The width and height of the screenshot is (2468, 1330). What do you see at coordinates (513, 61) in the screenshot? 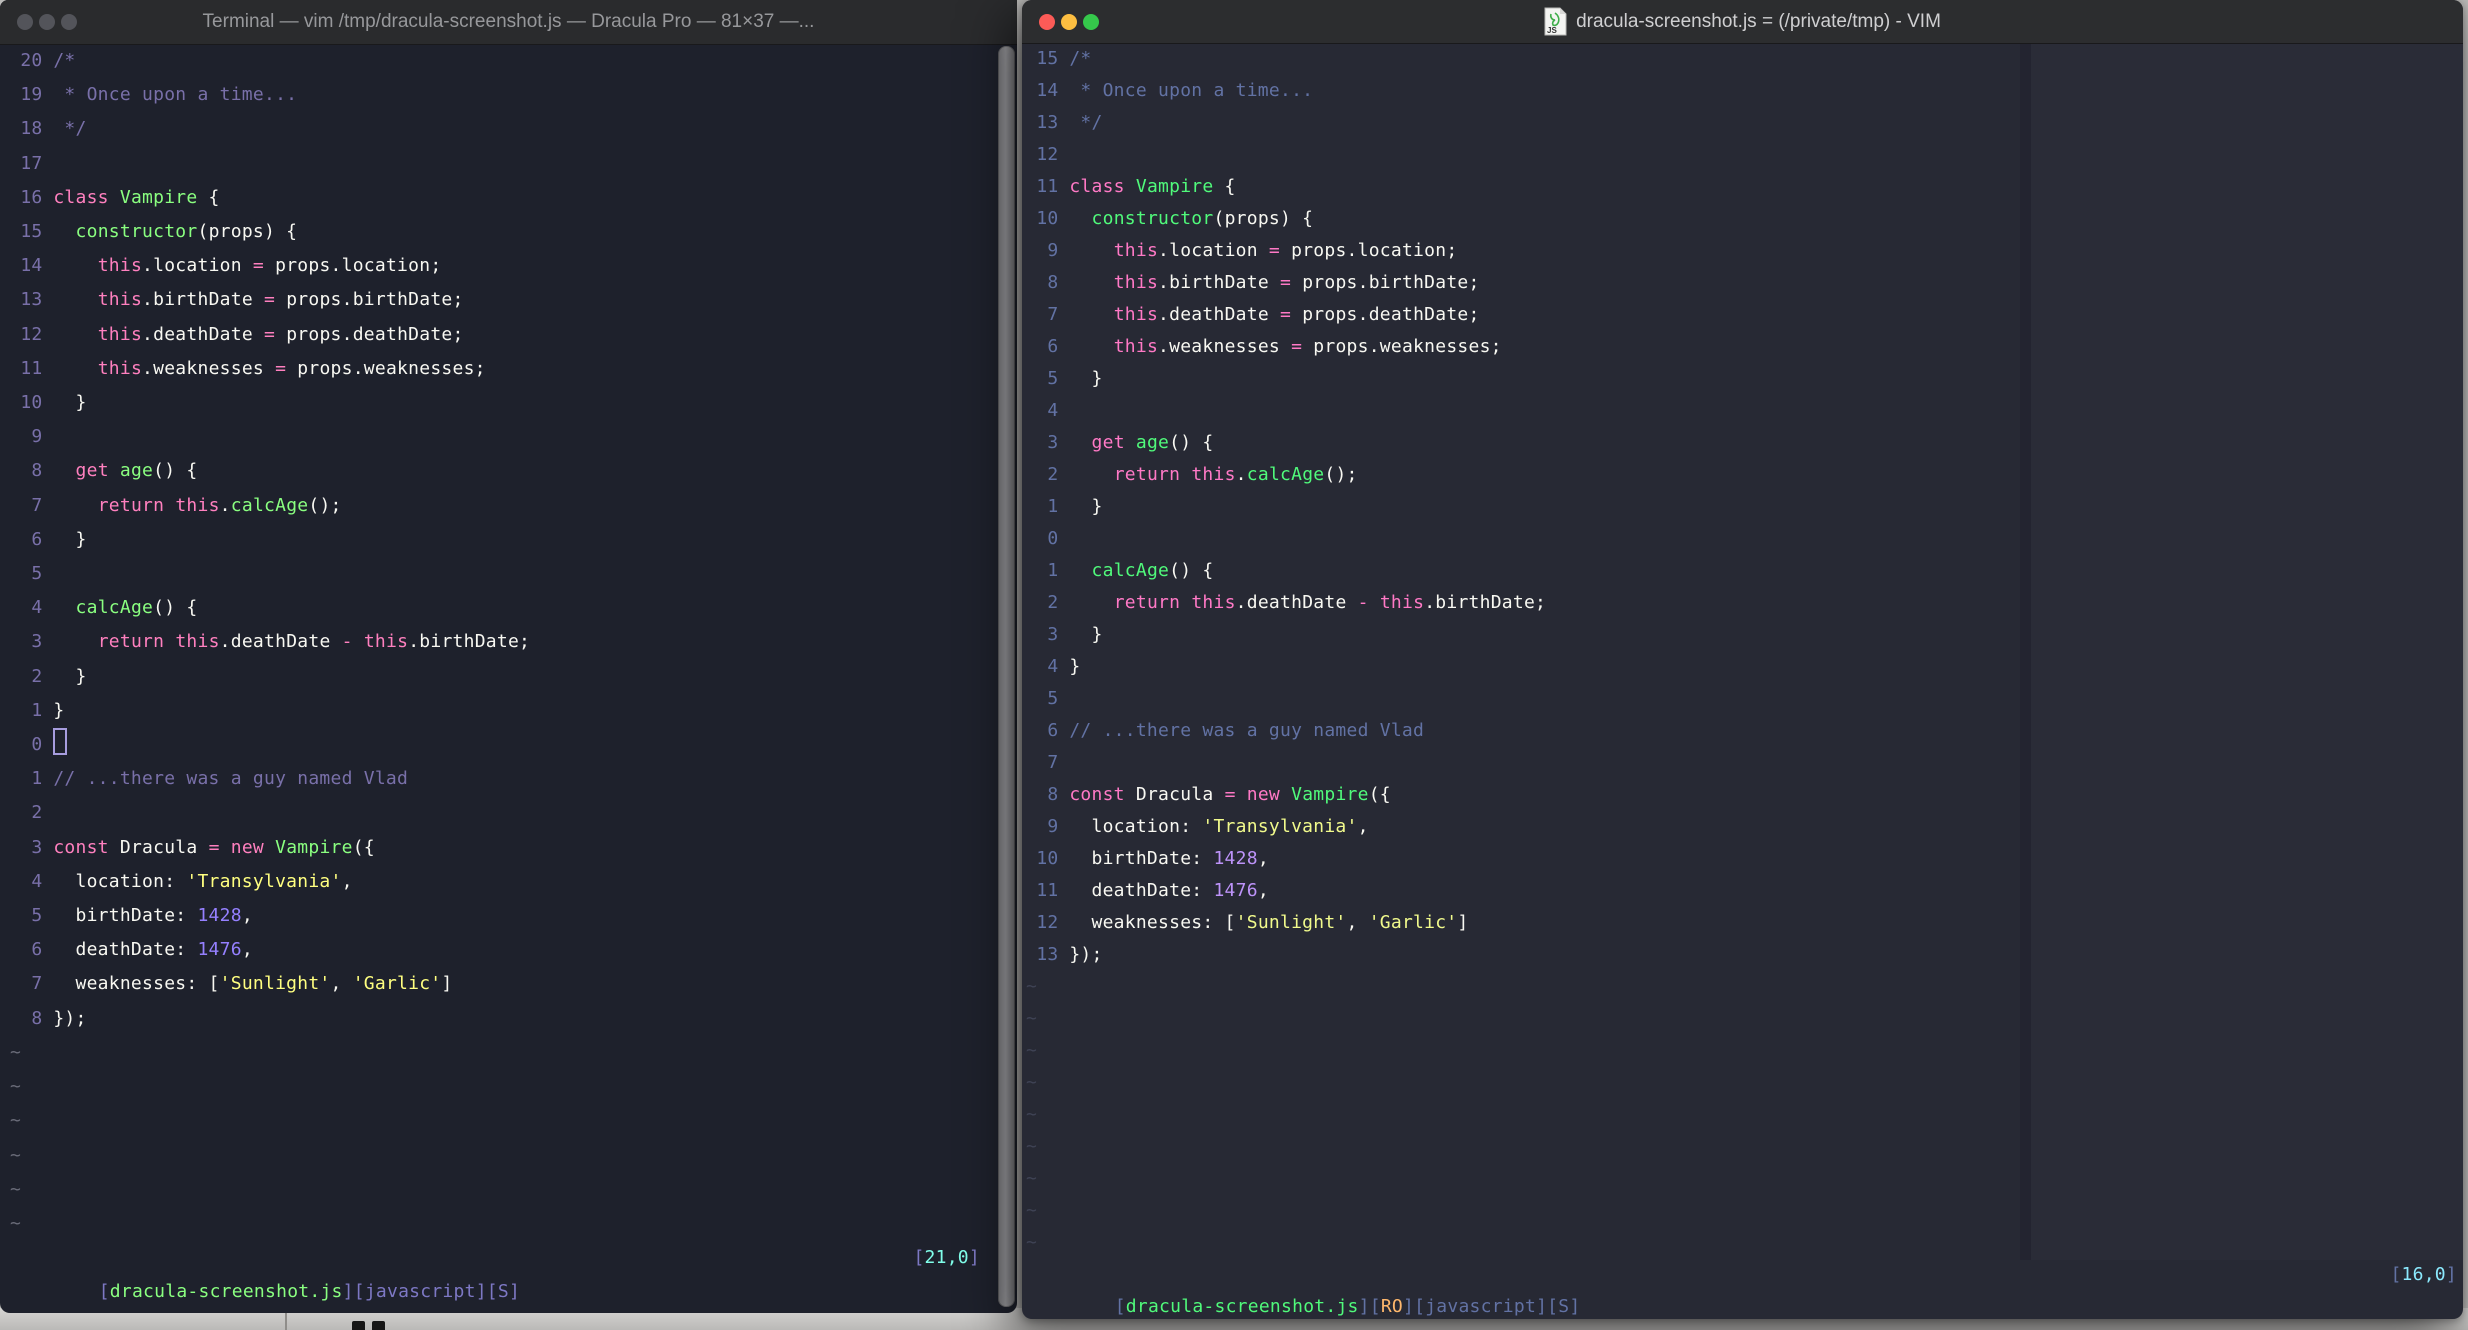
I see `code-line: 20 /*` at bounding box center [513, 61].